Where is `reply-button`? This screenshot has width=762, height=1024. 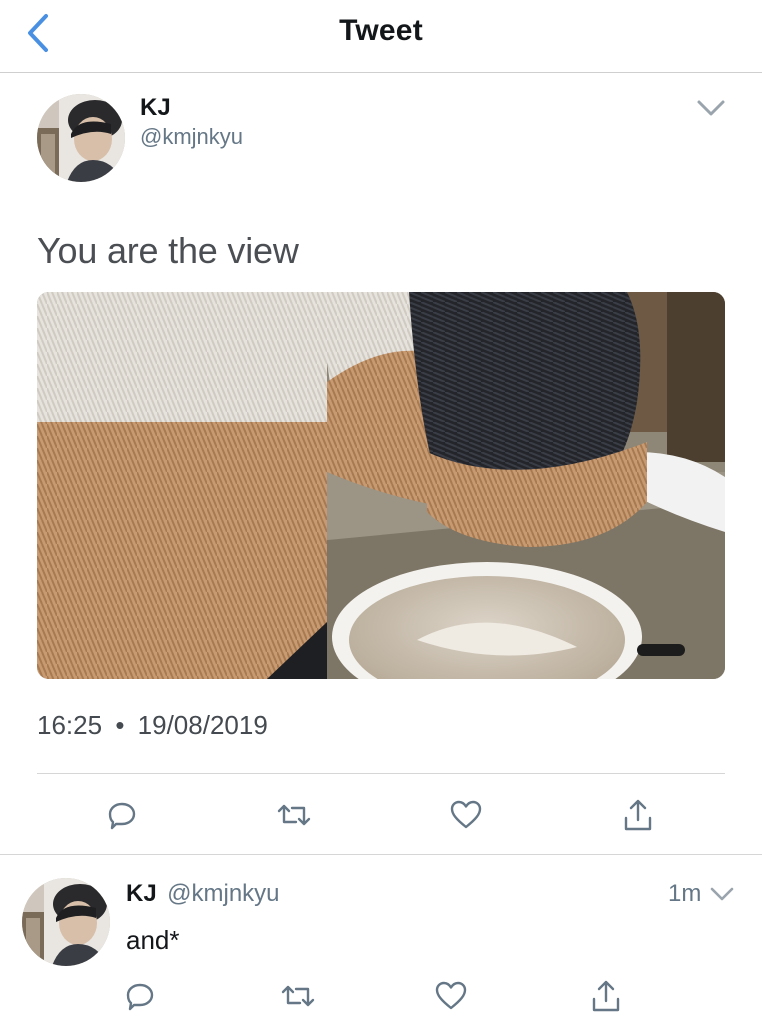 reply-button is located at coordinates (122, 815).